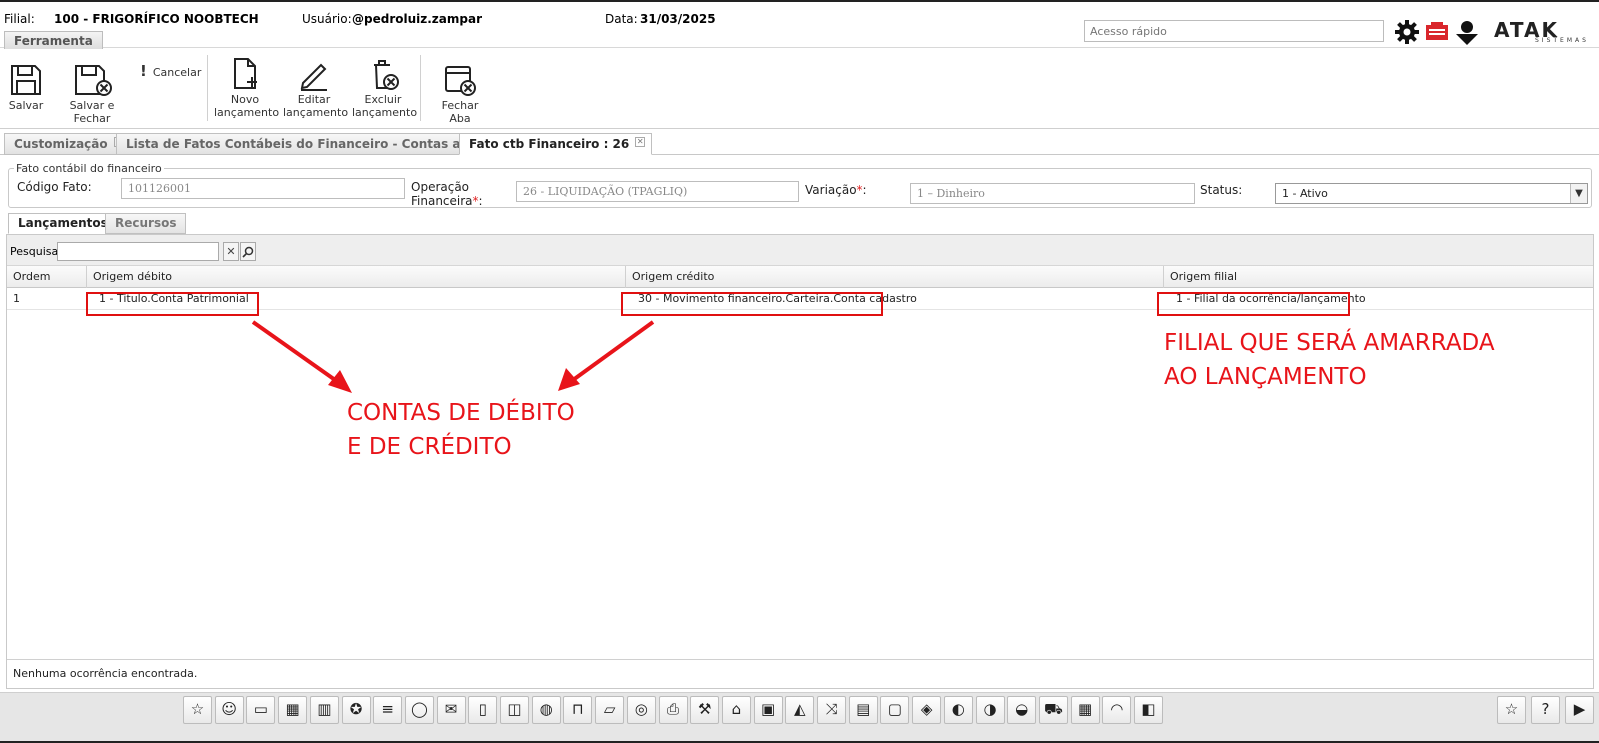  Describe the element at coordinates (419, 710) in the screenshot. I see `mouse-icon: ◯` at that location.